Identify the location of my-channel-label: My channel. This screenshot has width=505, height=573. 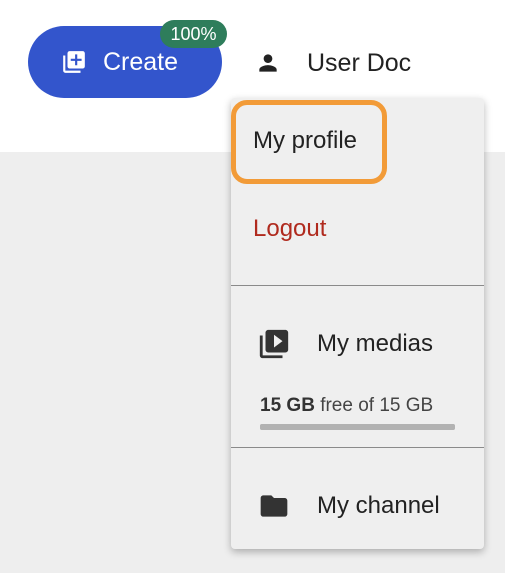
(378, 505).